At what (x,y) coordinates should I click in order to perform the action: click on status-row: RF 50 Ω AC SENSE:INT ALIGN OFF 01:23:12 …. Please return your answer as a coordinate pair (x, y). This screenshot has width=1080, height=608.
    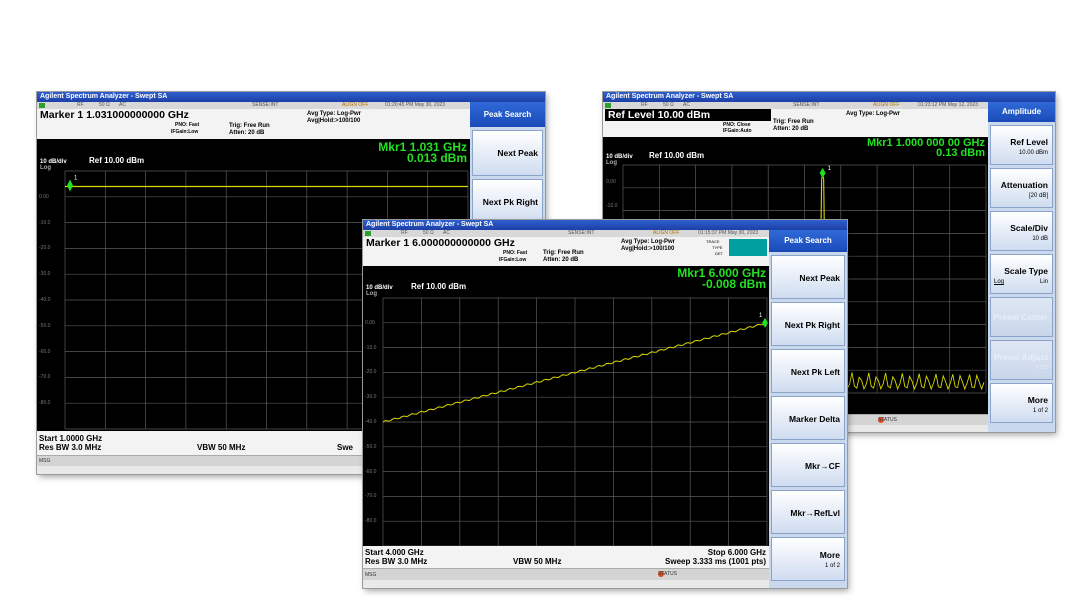
    Looking at the image, I should click on (795, 105).